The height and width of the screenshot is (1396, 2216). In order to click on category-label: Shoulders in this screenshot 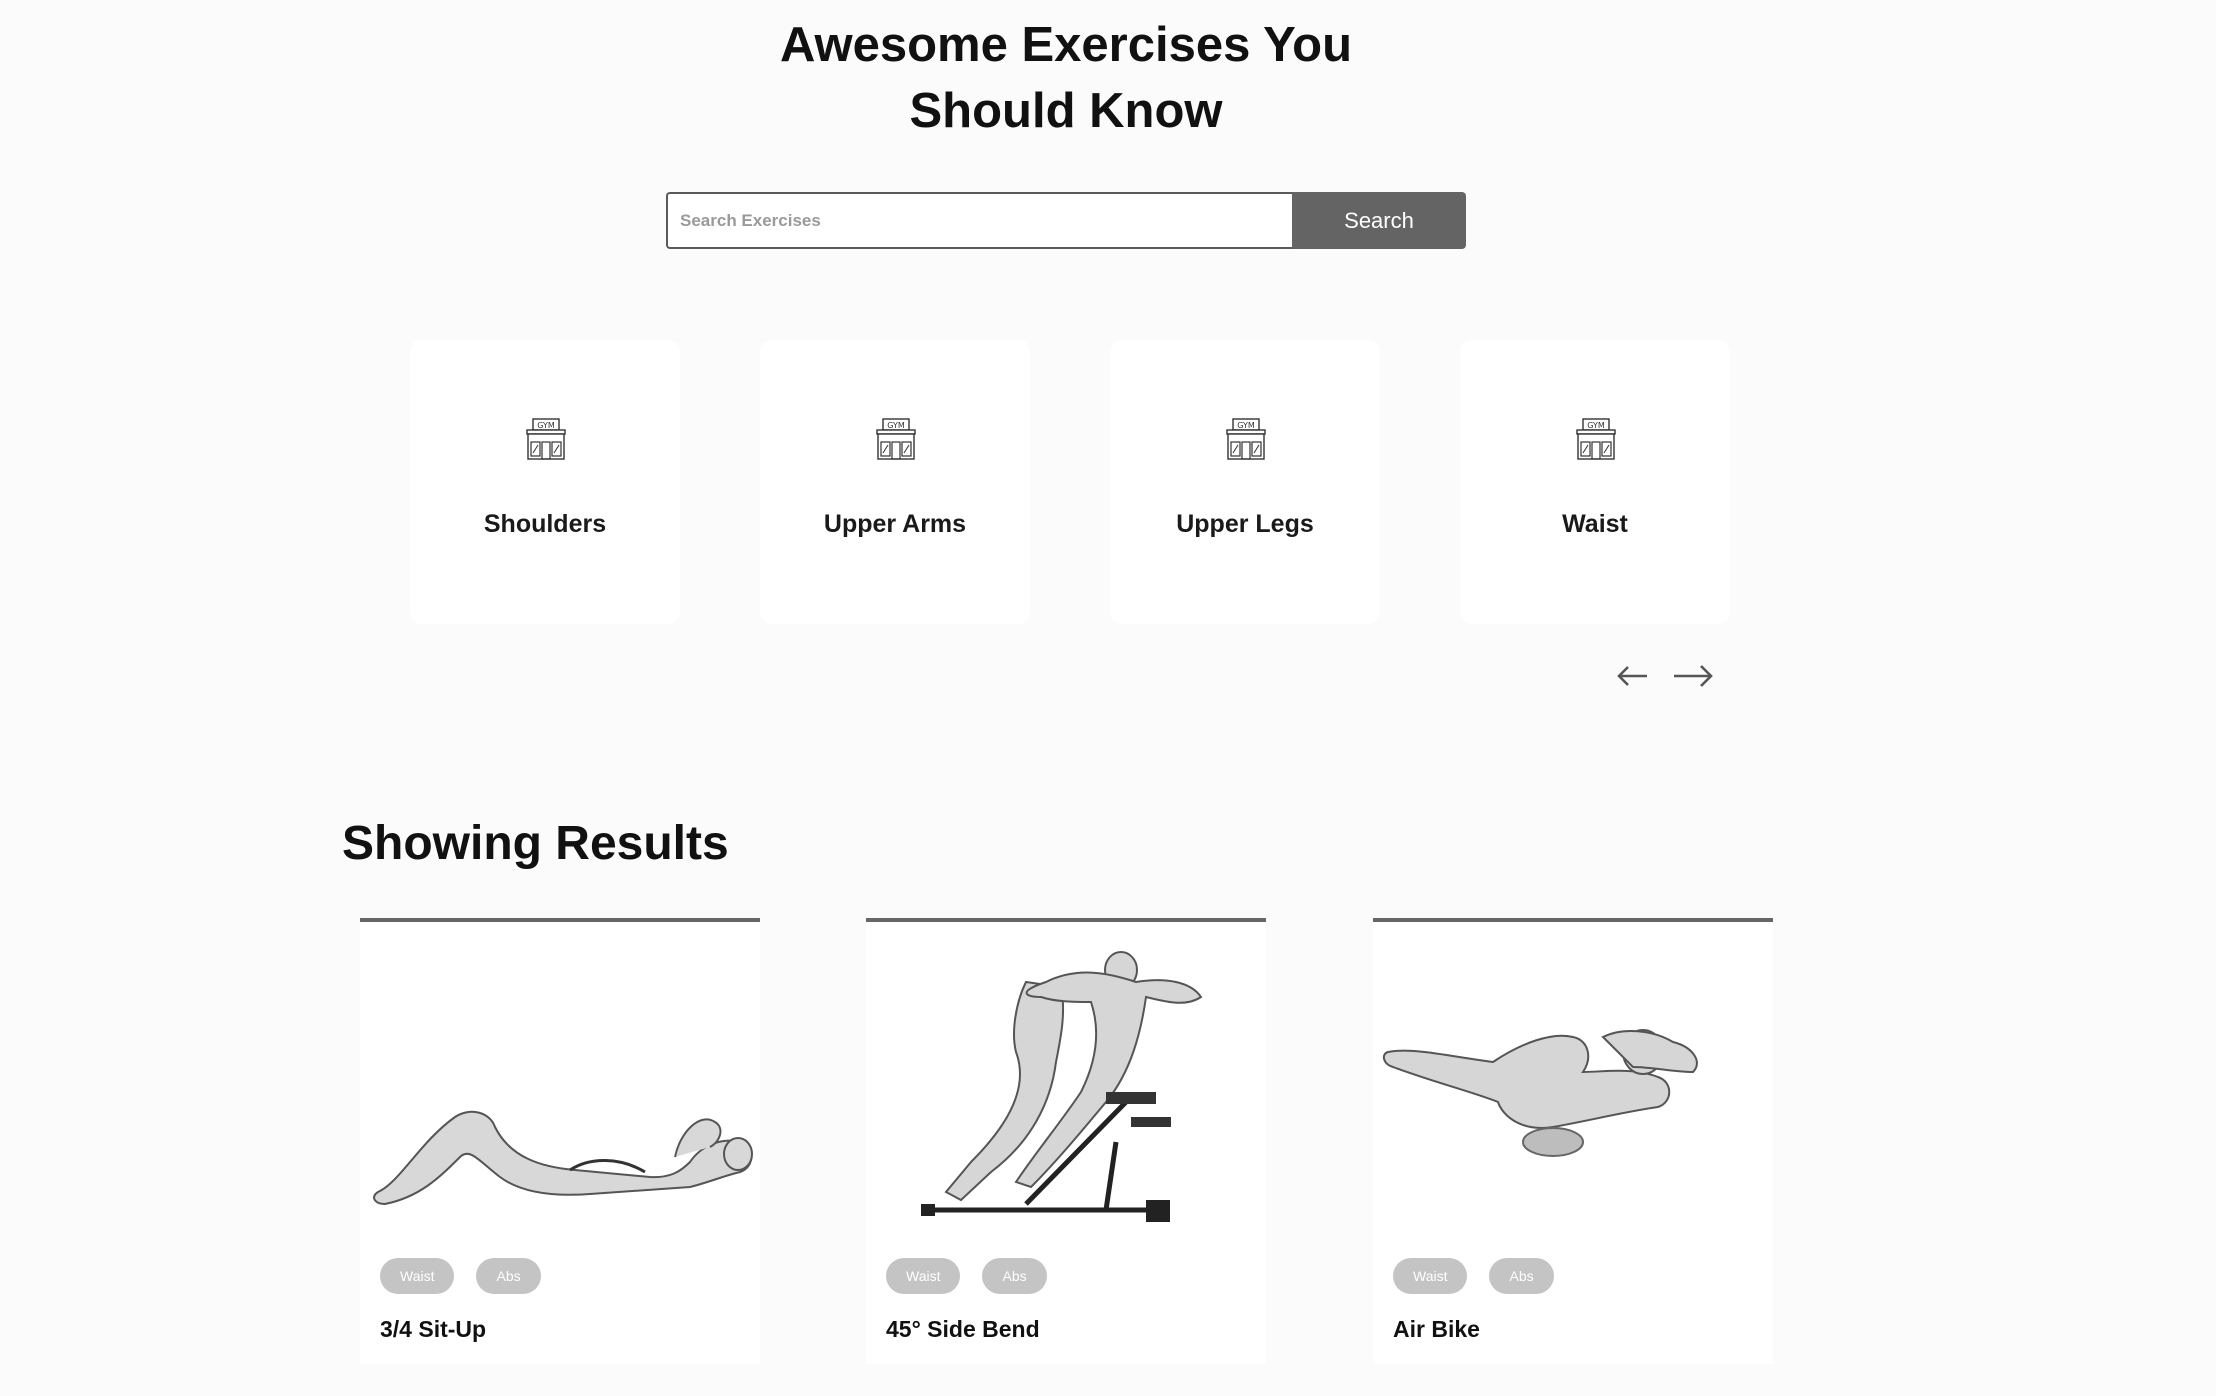, I will do `click(545, 524)`.